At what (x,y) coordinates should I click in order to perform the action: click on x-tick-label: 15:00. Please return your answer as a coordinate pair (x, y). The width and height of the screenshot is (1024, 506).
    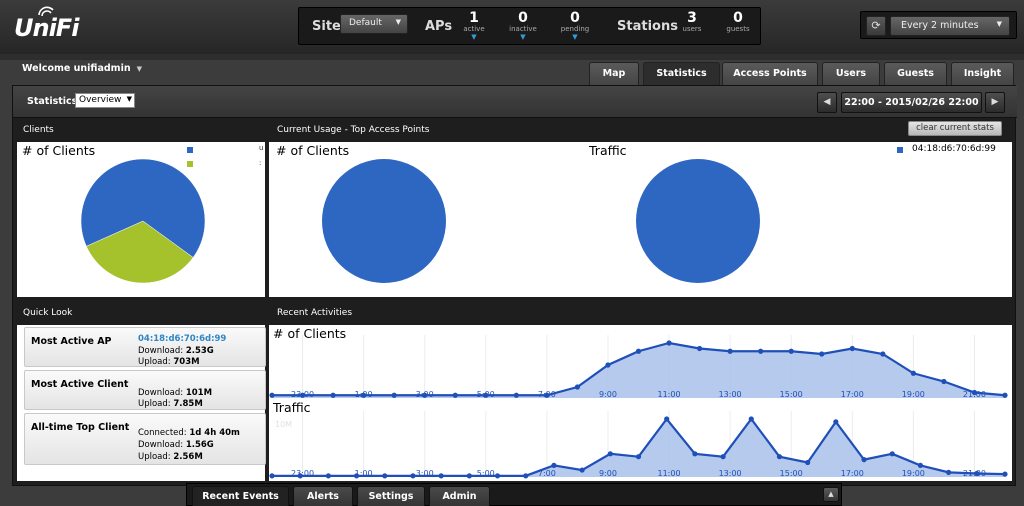
    Looking at the image, I should click on (791, 473).